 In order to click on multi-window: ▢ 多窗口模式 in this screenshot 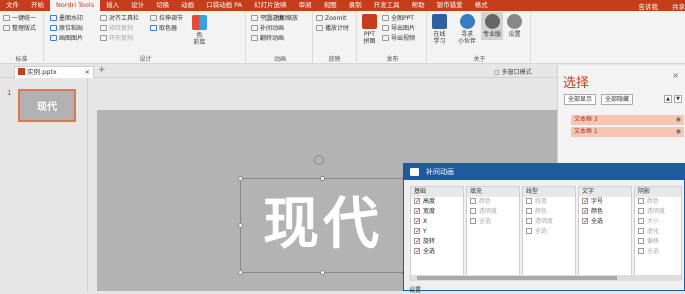, I will do `click(513, 71)`.